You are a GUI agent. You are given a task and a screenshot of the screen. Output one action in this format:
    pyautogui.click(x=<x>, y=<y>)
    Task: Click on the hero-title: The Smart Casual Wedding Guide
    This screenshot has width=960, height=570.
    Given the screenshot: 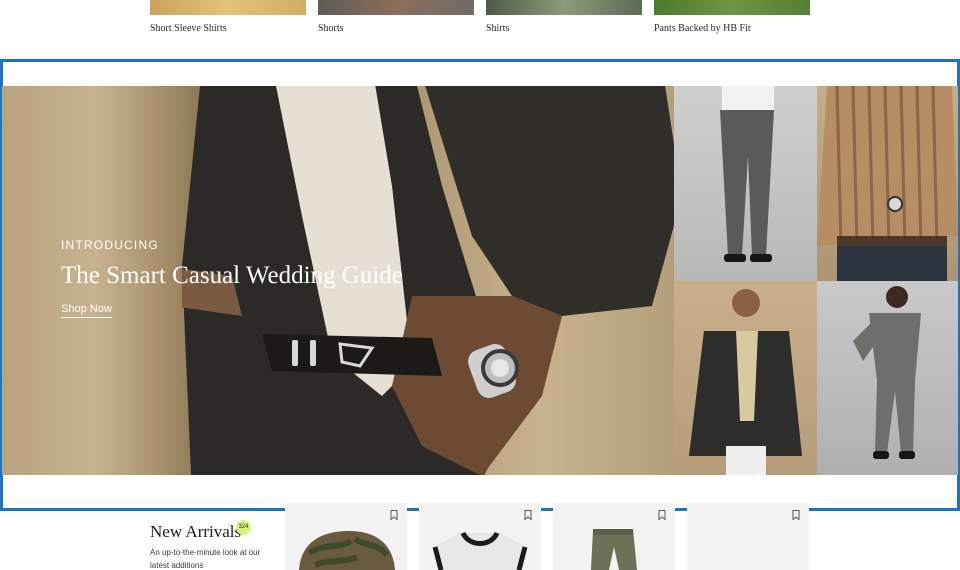 What is the action you would take?
    pyautogui.click(x=232, y=275)
    